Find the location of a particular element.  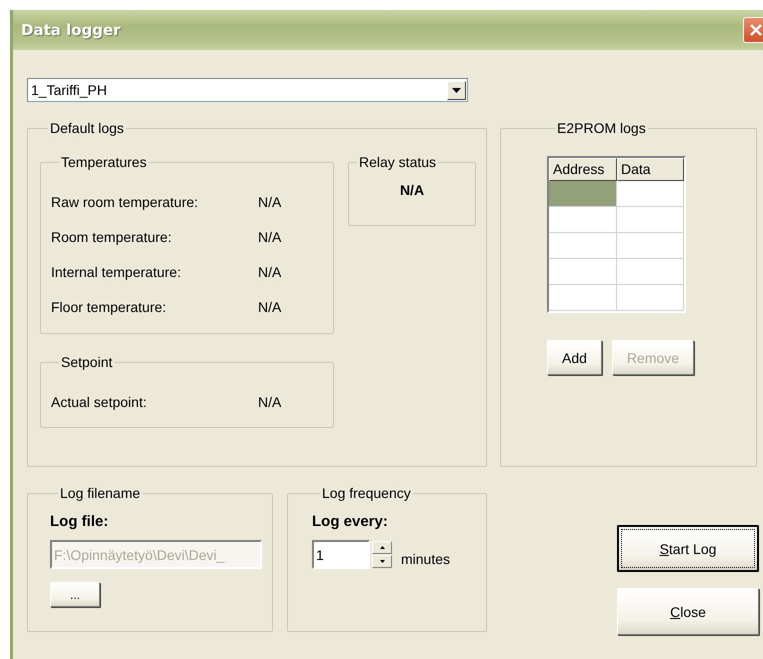

caret-icon is located at coordinates (456, 90).